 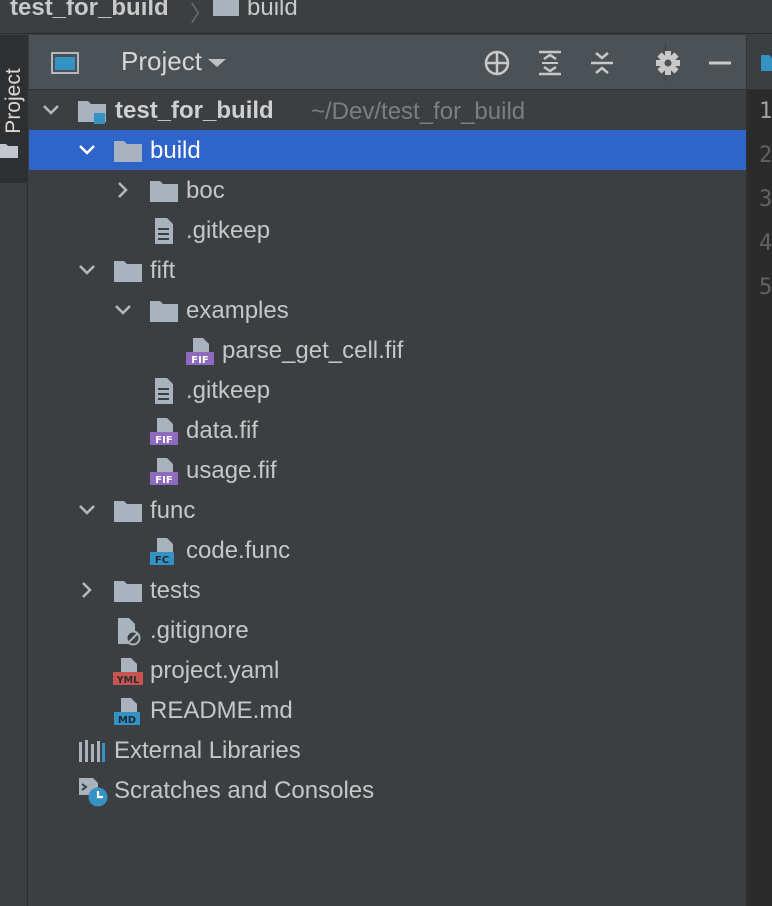 I want to click on tree-item-label: code.func, so click(x=238, y=550).